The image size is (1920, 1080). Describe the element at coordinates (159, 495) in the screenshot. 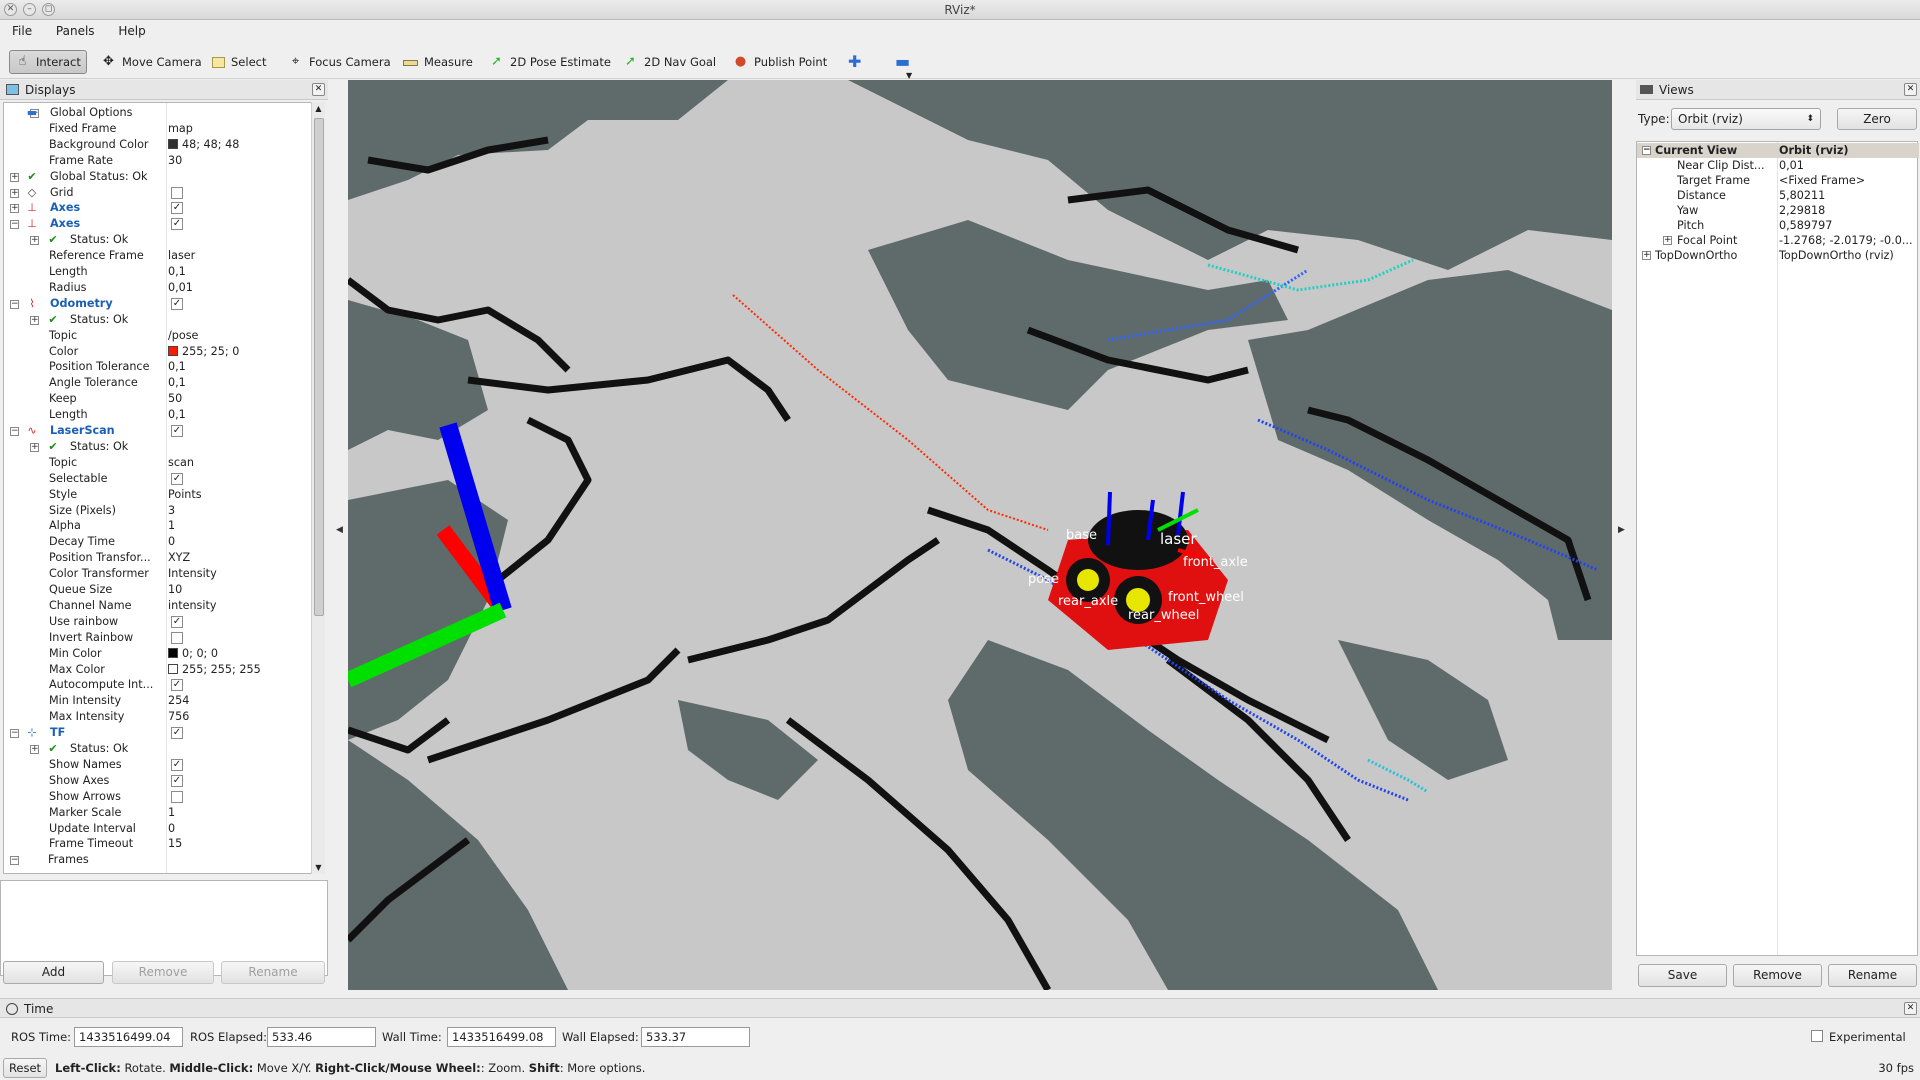

I see `display-row: Style Points` at that location.